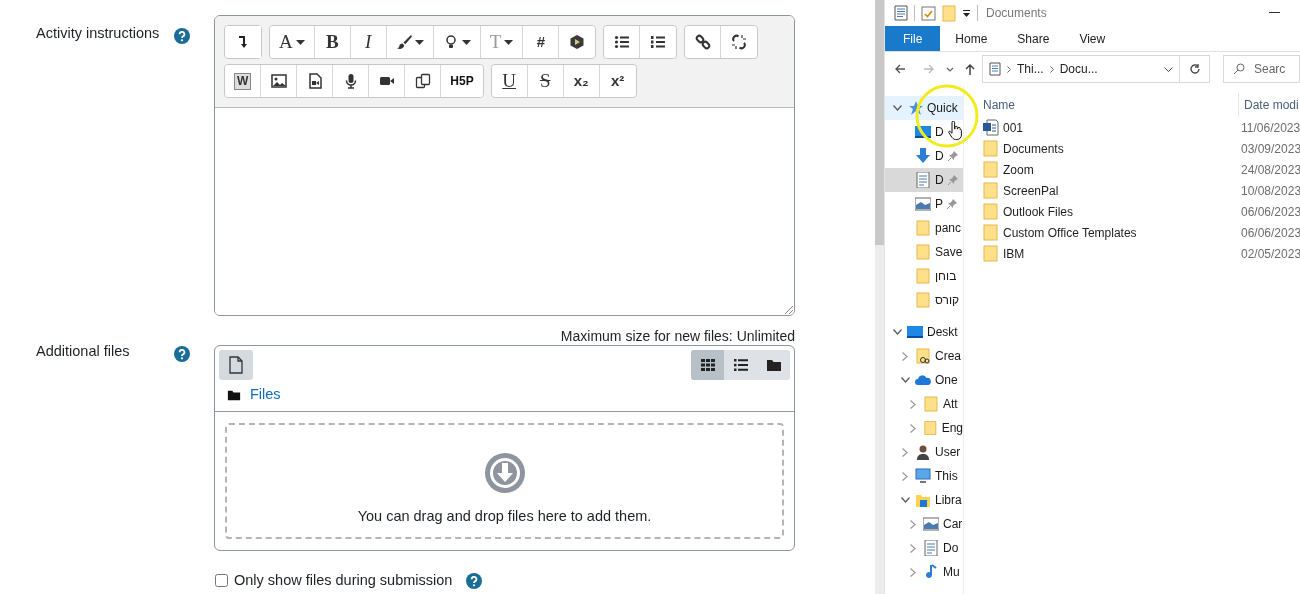 This screenshot has width=1300, height=594. What do you see at coordinates (879, 122) in the screenshot?
I see `scrollbar-thumb` at bounding box center [879, 122].